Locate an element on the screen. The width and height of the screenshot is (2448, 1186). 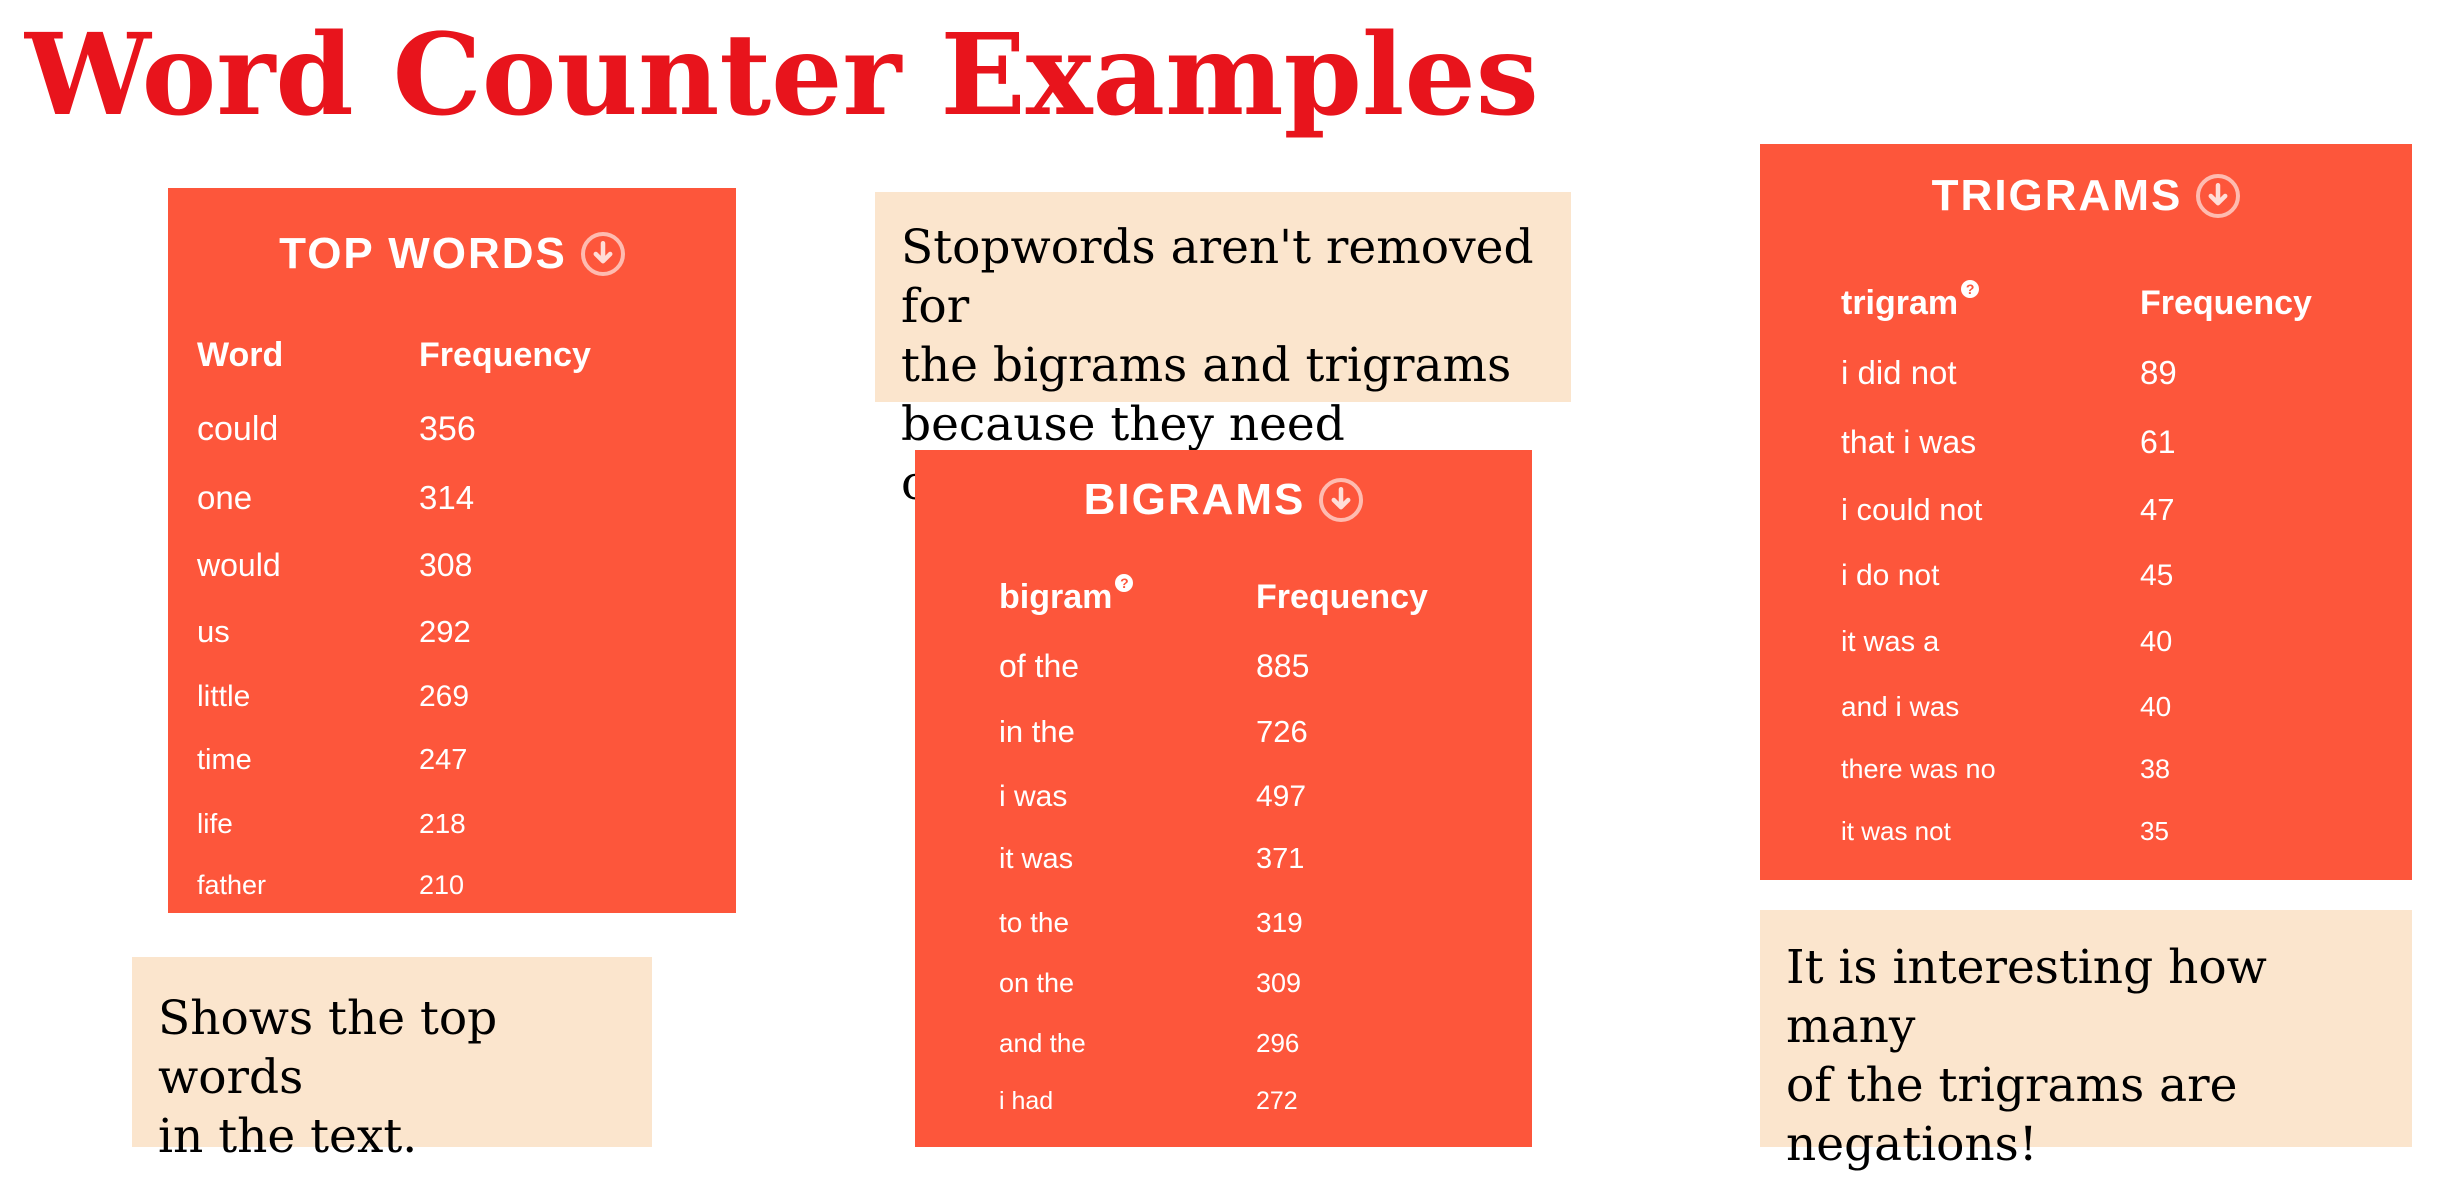
row-frequency: 726 is located at coordinates (1282, 731).